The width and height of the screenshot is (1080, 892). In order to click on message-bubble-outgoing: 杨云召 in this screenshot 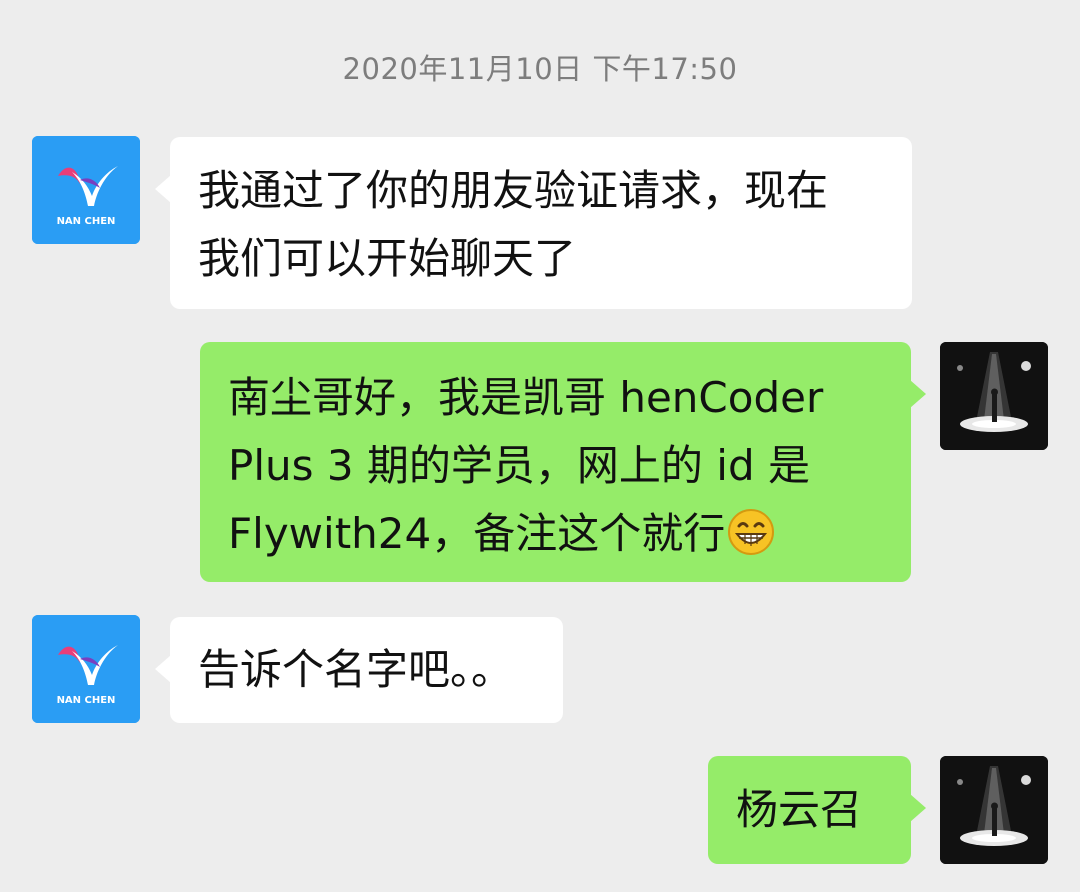, I will do `click(817, 810)`.